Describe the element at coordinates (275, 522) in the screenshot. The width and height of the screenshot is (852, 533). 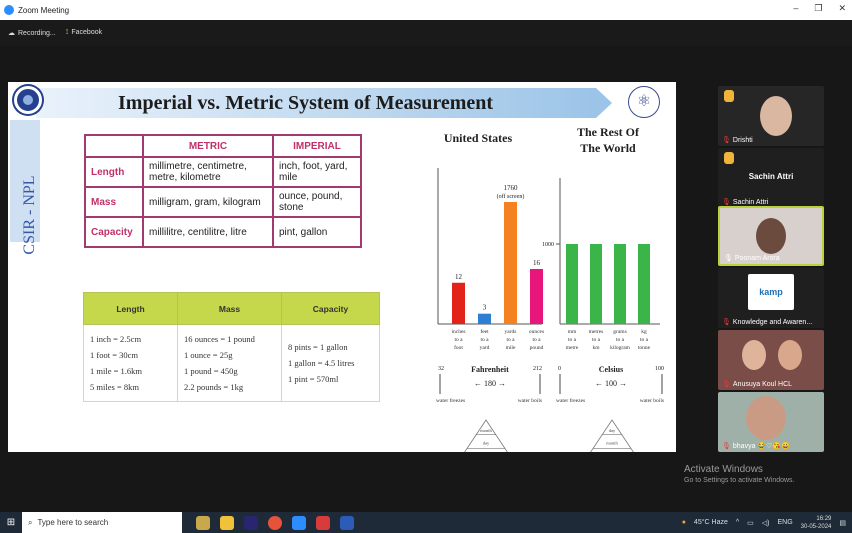
I see `chrome-icon` at that location.